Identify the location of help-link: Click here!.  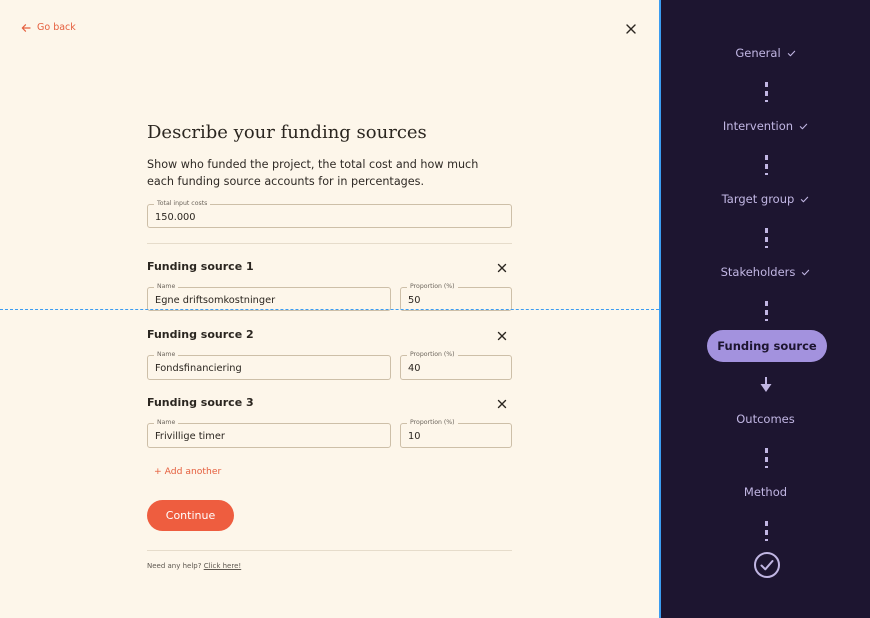
(223, 566).